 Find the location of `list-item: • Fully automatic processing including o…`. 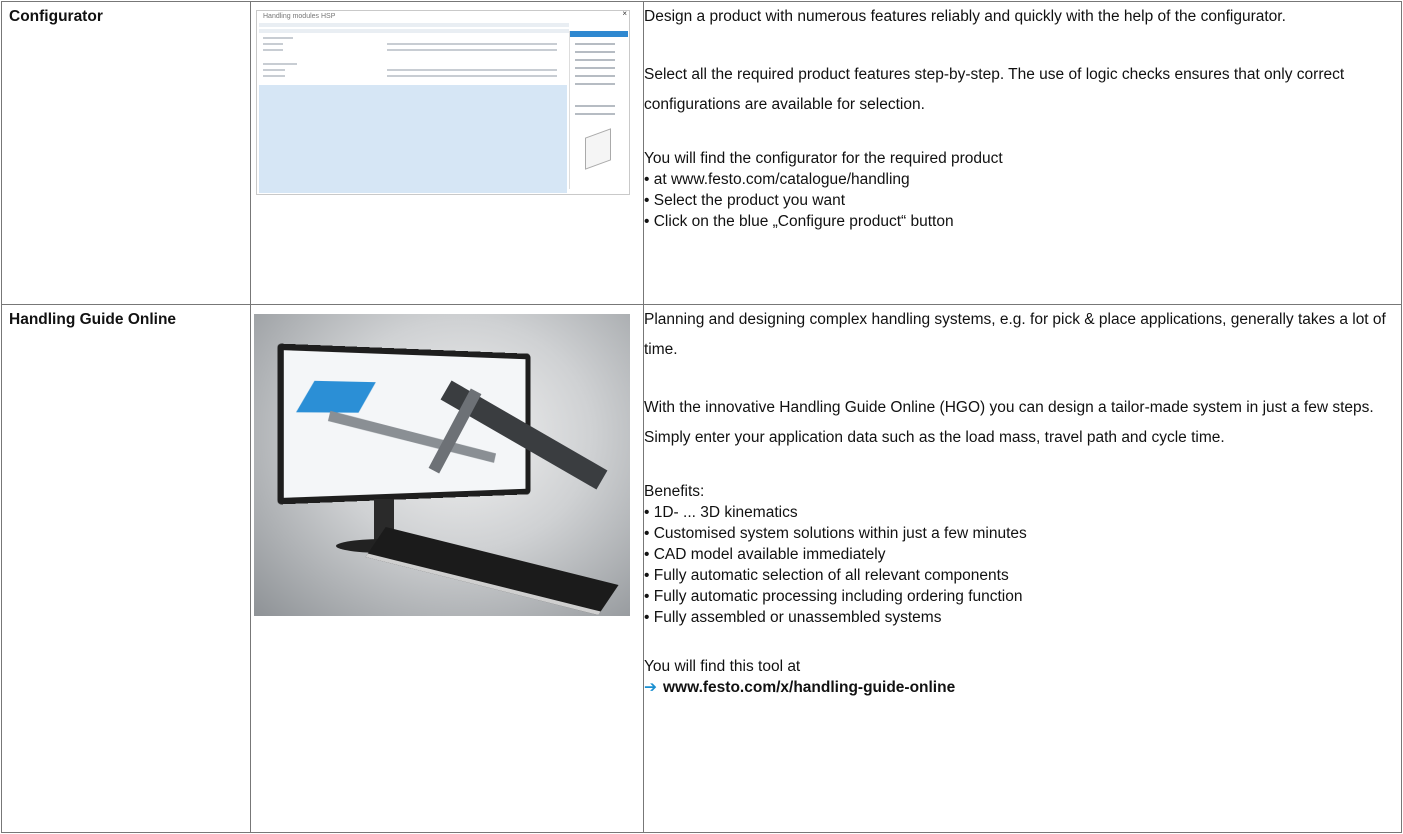

list-item: • Fully automatic processing including o… is located at coordinates (833, 596).